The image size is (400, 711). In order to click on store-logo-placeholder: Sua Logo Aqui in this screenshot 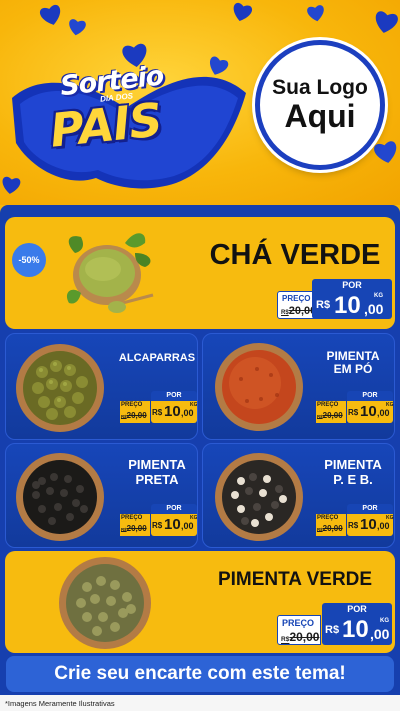, I will do `click(320, 105)`.